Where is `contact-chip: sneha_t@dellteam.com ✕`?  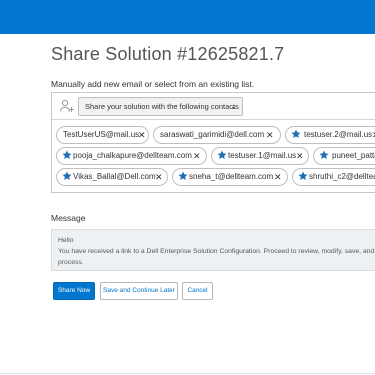 contact-chip: sneha_t@dellteam.com ✕ is located at coordinates (230, 177).